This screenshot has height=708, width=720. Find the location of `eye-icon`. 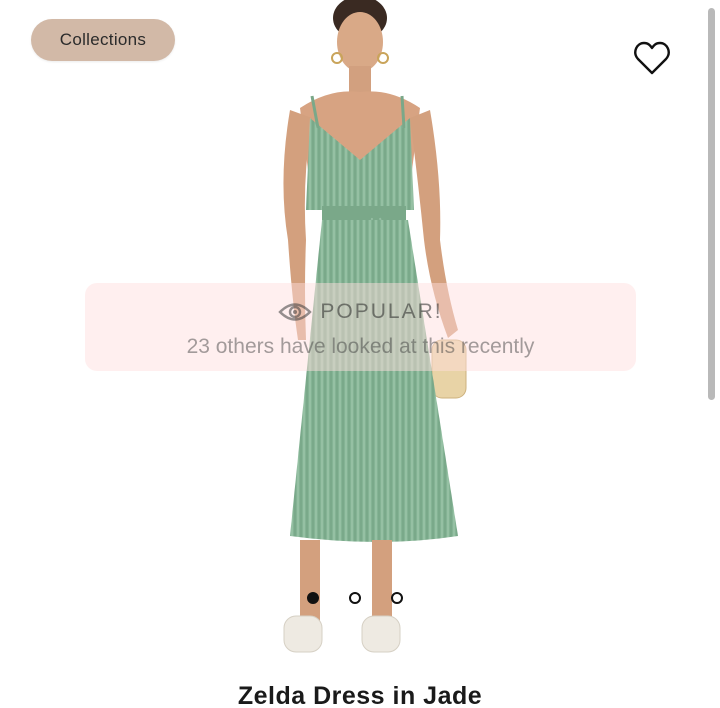

eye-icon is located at coordinates (295, 312).